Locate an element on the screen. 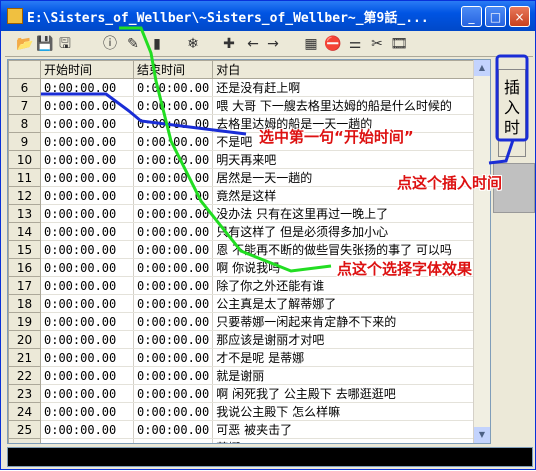 Image resolution: width=536 pixels, height=471 pixels. scroll-down-icon: ▼ is located at coordinates (482, 435).